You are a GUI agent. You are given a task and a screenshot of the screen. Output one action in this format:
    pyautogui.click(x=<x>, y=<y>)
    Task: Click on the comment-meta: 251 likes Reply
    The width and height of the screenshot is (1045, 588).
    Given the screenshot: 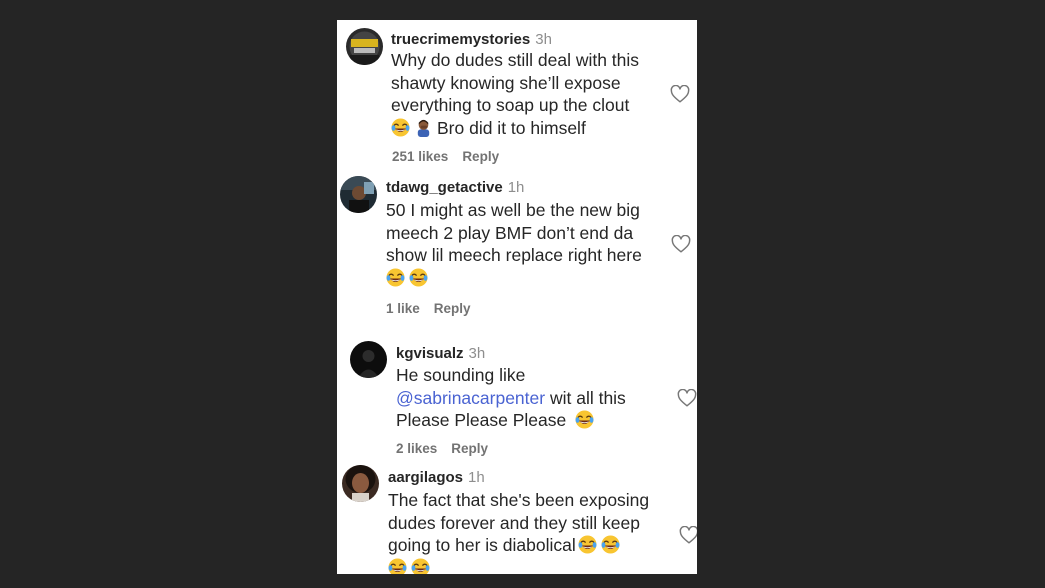 What is the action you would take?
    pyautogui.click(x=445, y=156)
    